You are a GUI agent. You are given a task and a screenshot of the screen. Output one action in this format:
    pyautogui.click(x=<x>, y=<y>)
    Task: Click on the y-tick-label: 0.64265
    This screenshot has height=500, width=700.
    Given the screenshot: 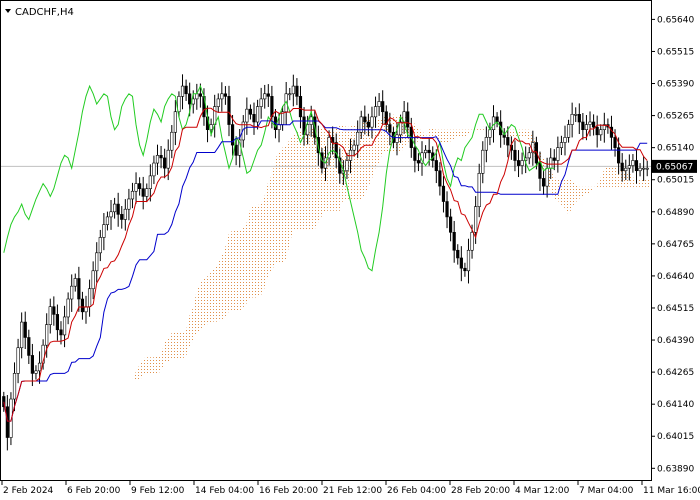 What is the action you would take?
    pyautogui.click(x=675, y=373)
    